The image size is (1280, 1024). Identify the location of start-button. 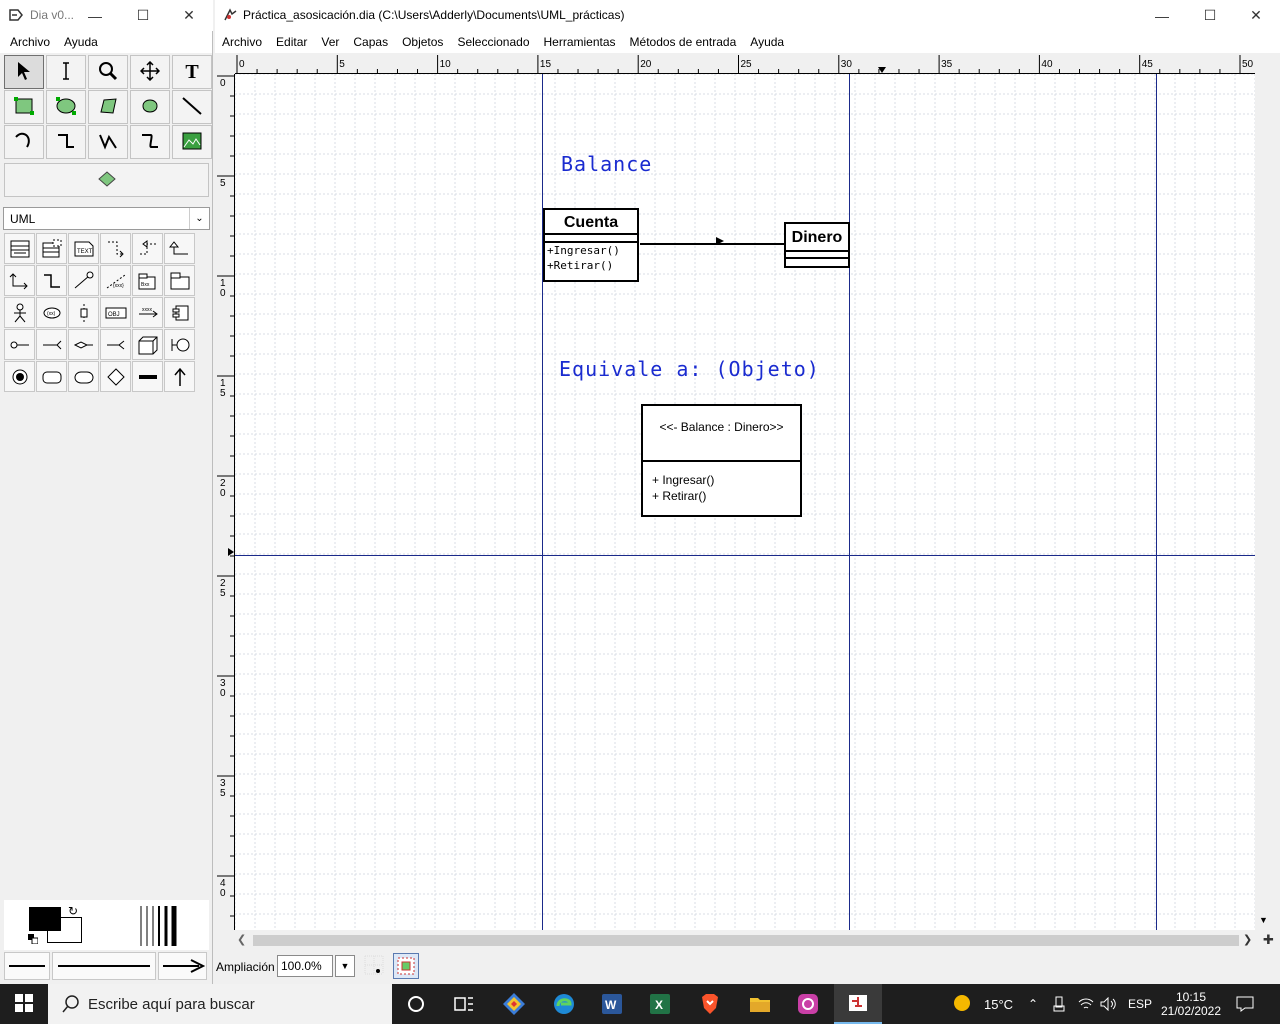
(24, 1004).